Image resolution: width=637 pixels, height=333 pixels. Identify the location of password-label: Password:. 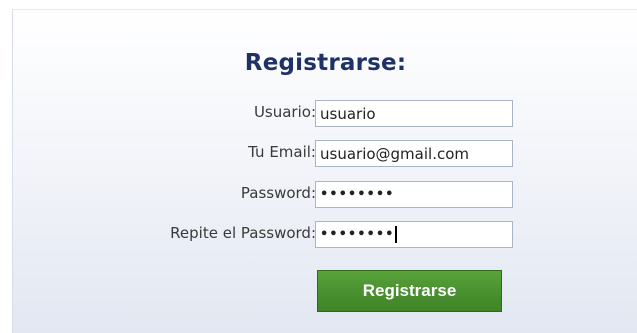
(278, 193).